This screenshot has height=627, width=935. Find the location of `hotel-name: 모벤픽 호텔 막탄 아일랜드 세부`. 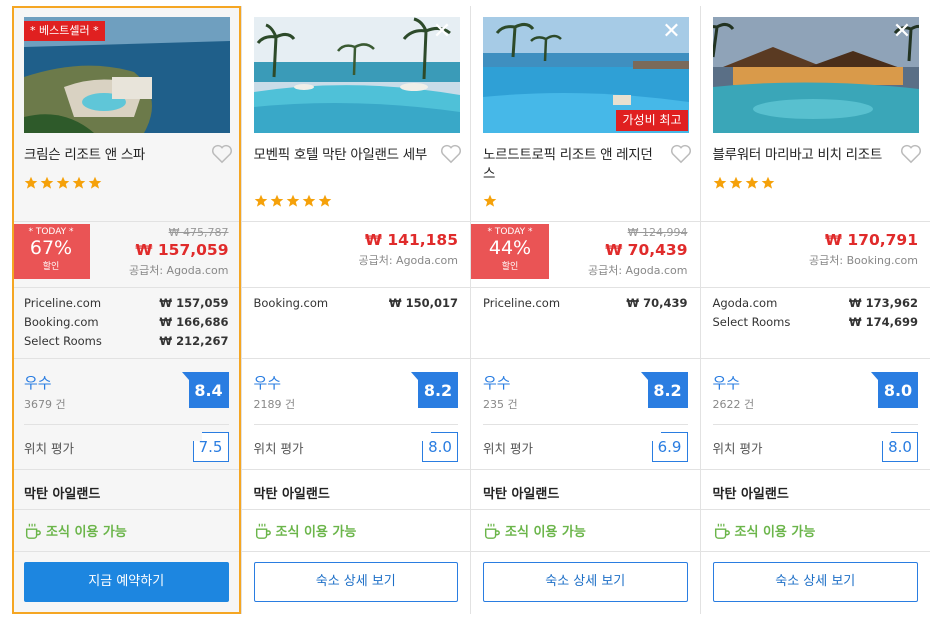

hotel-name: 모벤픽 호텔 막탄 아일랜드 세부 is located at coordinates (344, 155).